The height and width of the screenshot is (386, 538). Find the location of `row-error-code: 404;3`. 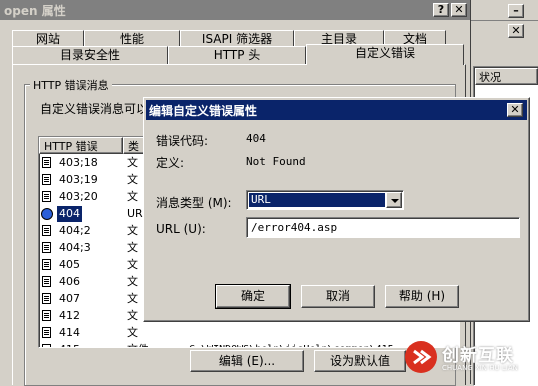

row-error-code: 404;3 is located at coordinates (75, 247).